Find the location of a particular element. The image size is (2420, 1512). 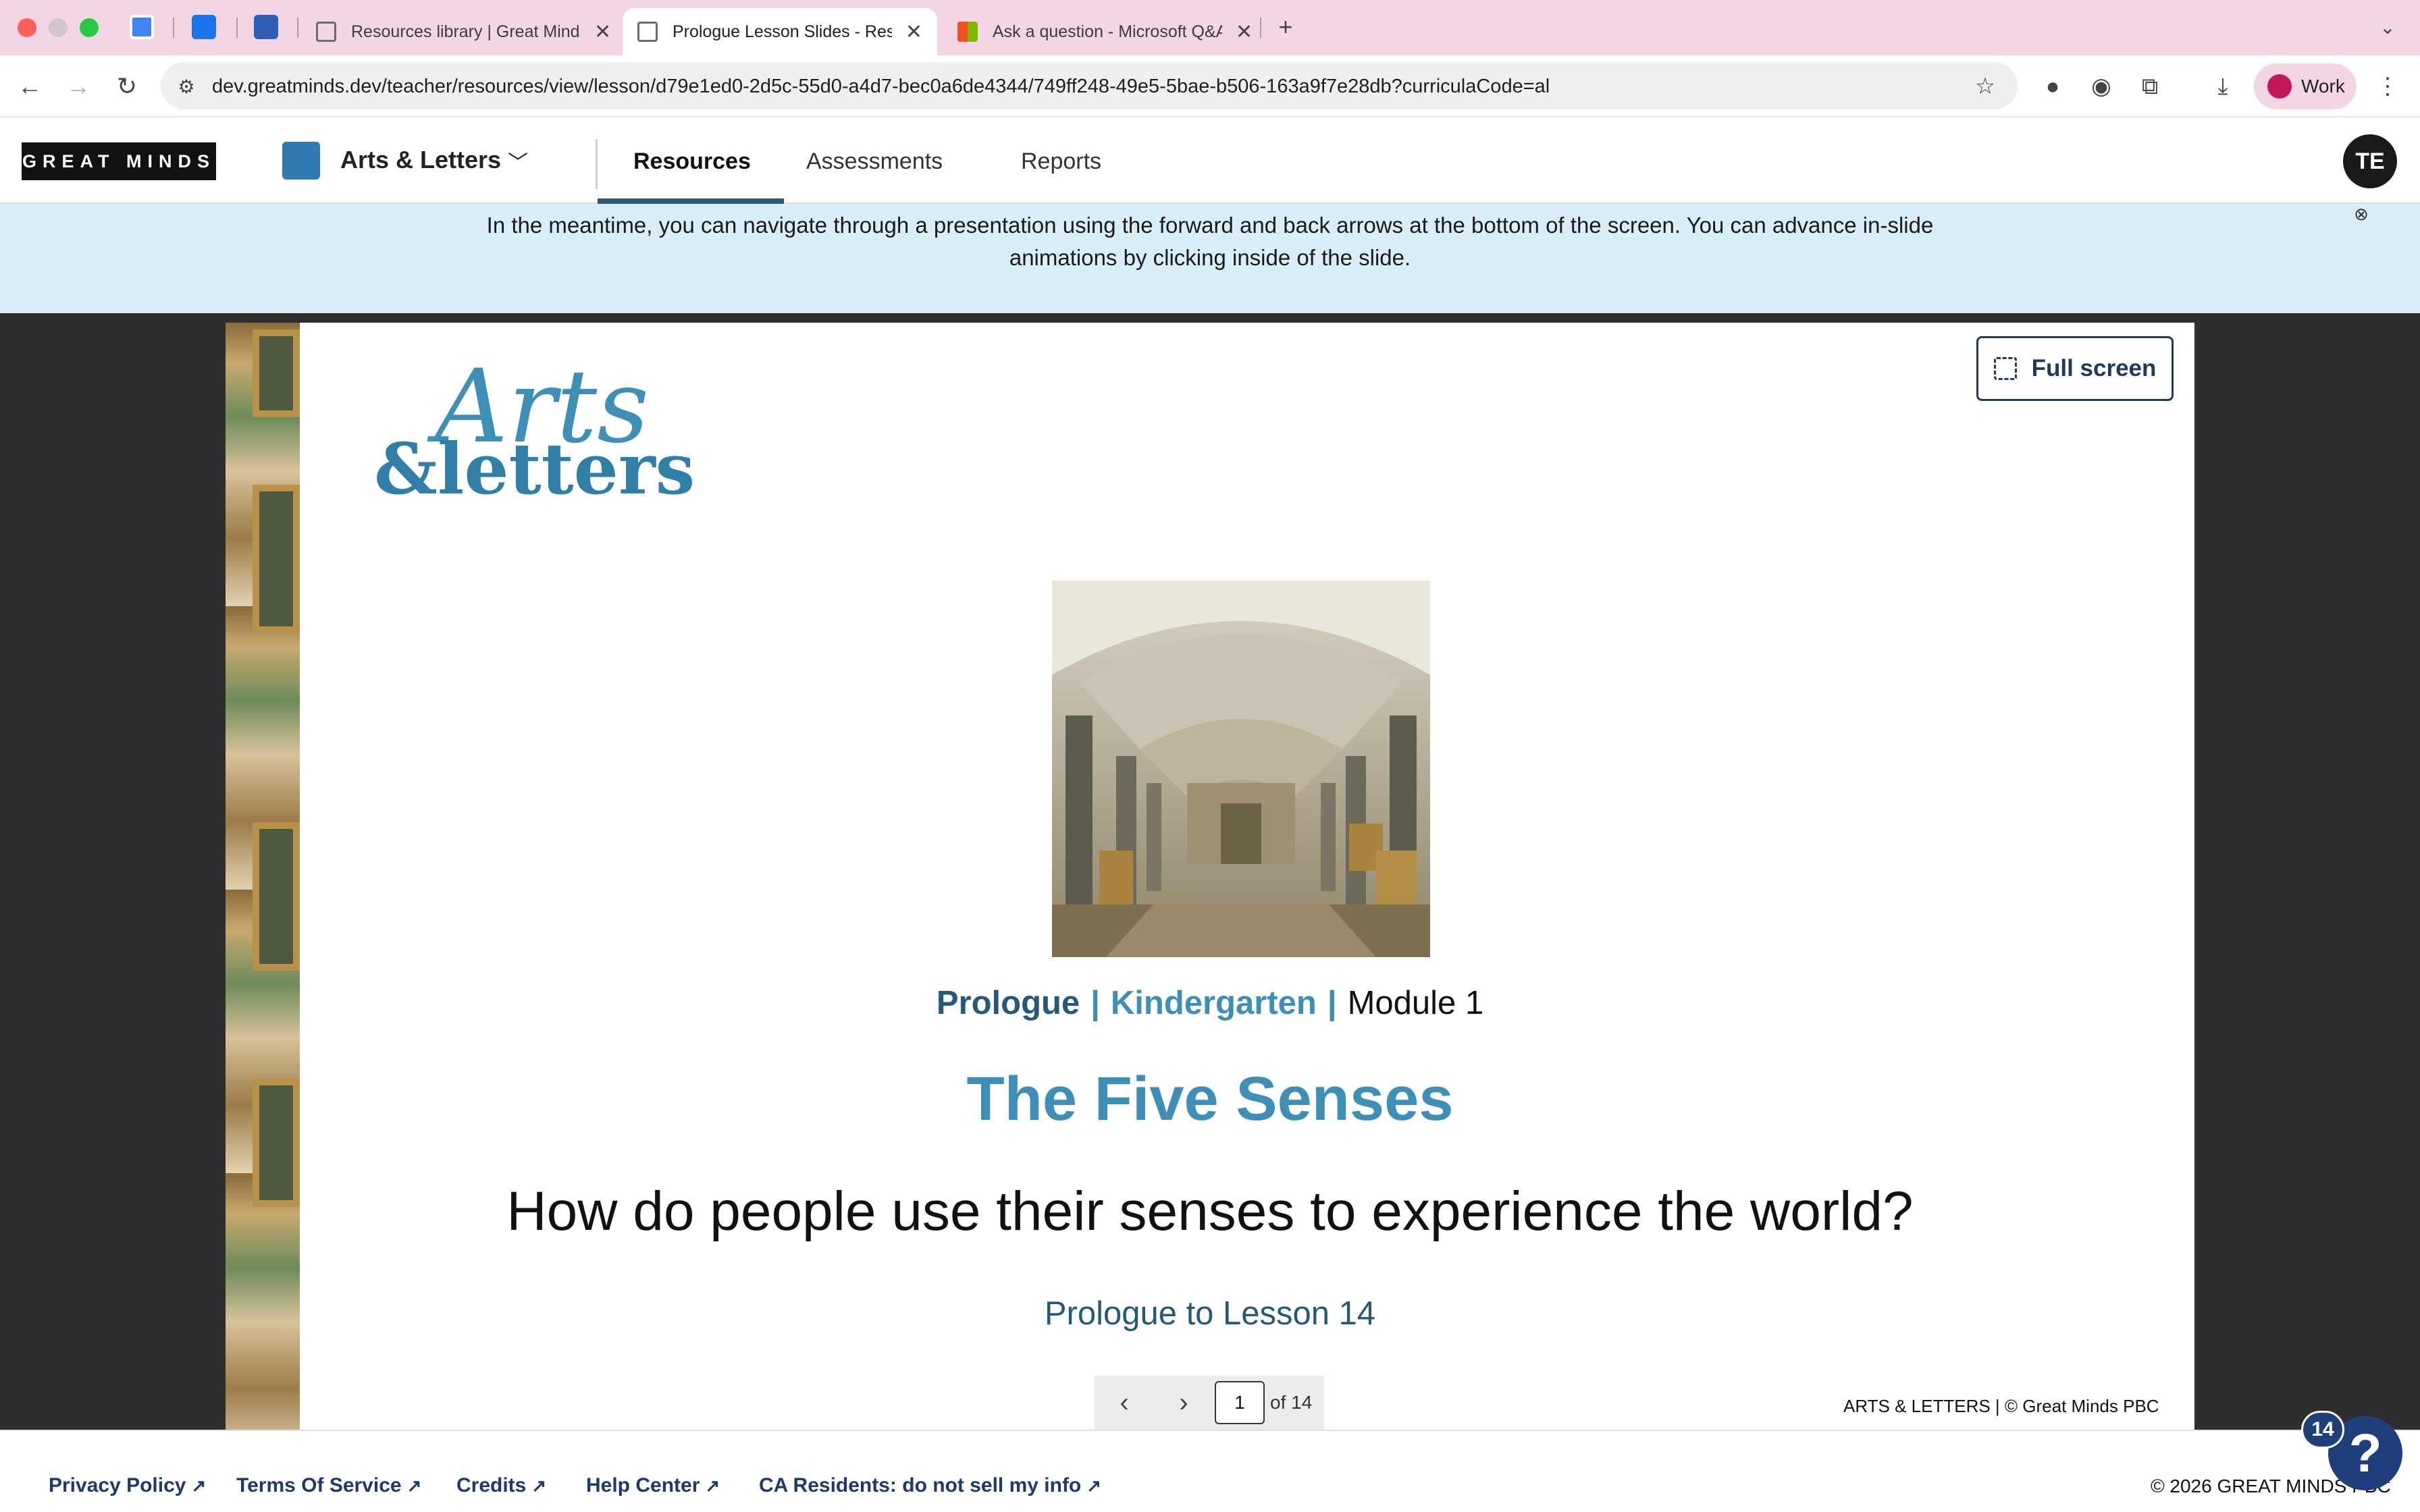

full-screen-label: Full screen is located at coordinates (2094, 368).